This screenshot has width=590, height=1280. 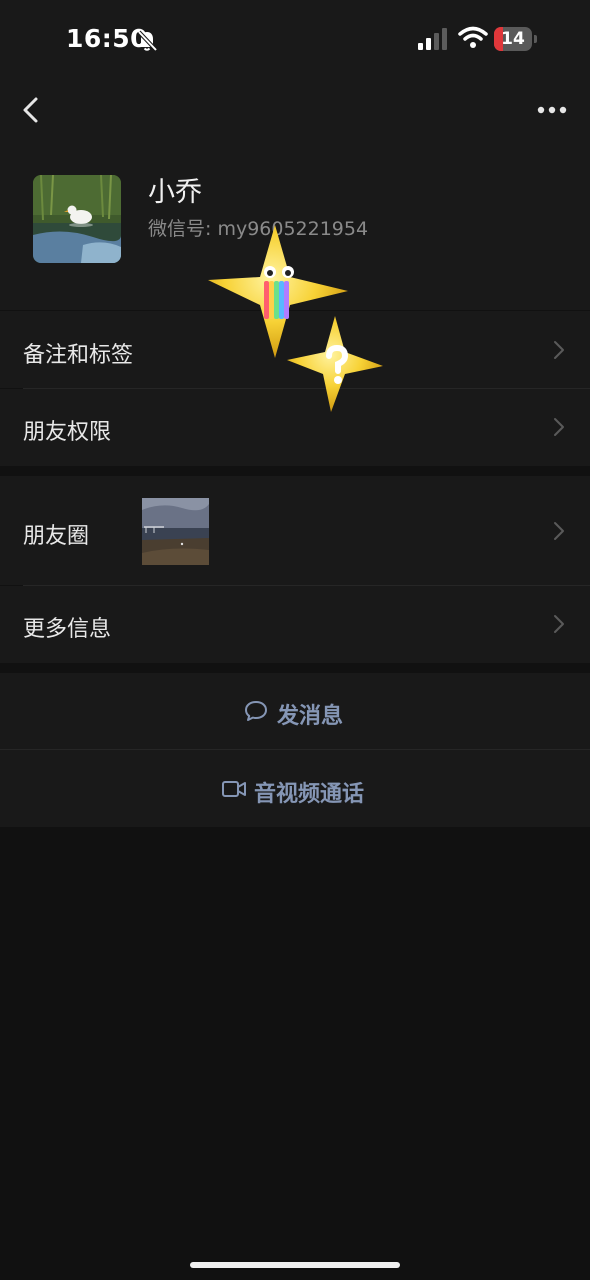 I want to click on row-label: 朋友圈, so click(x=56, y=536).